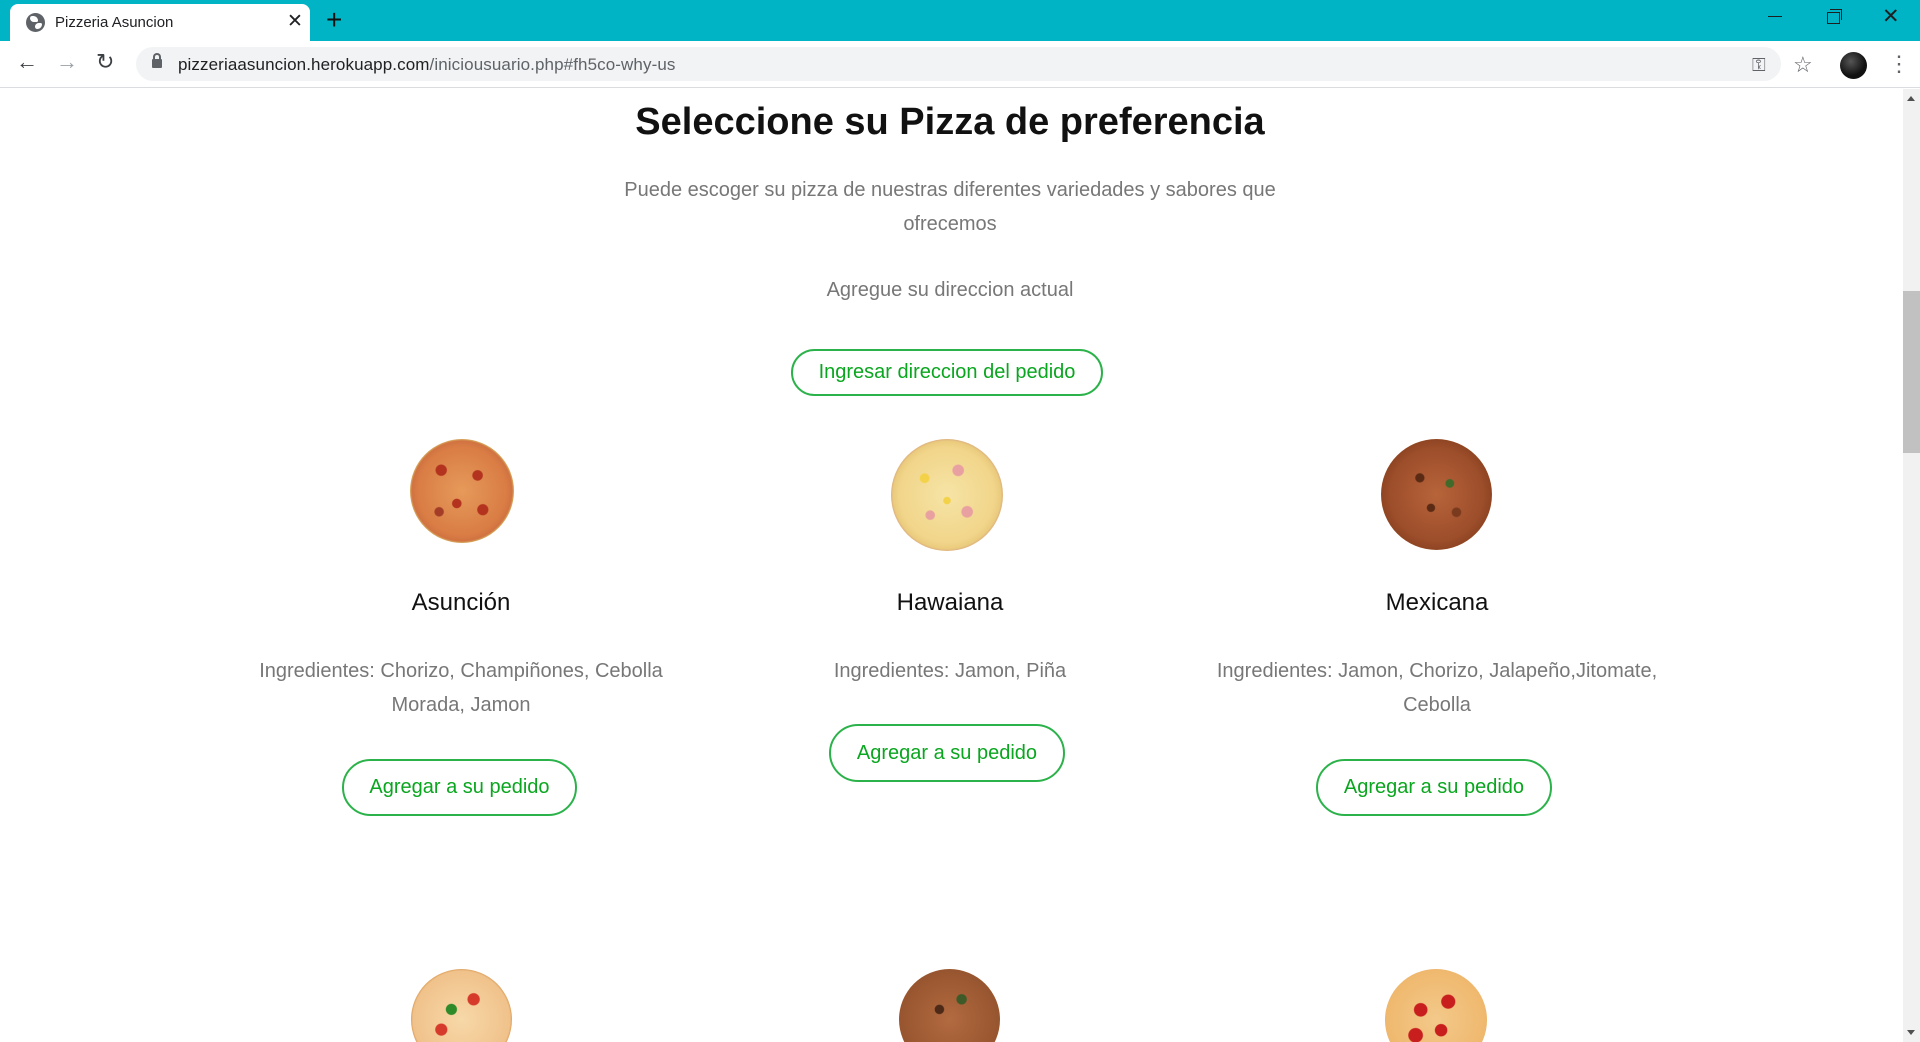 Image resolution: width=1920 pixels, height=1042 pixels. I want to click on pizza-name: Hawaiana, so click(950, 602).